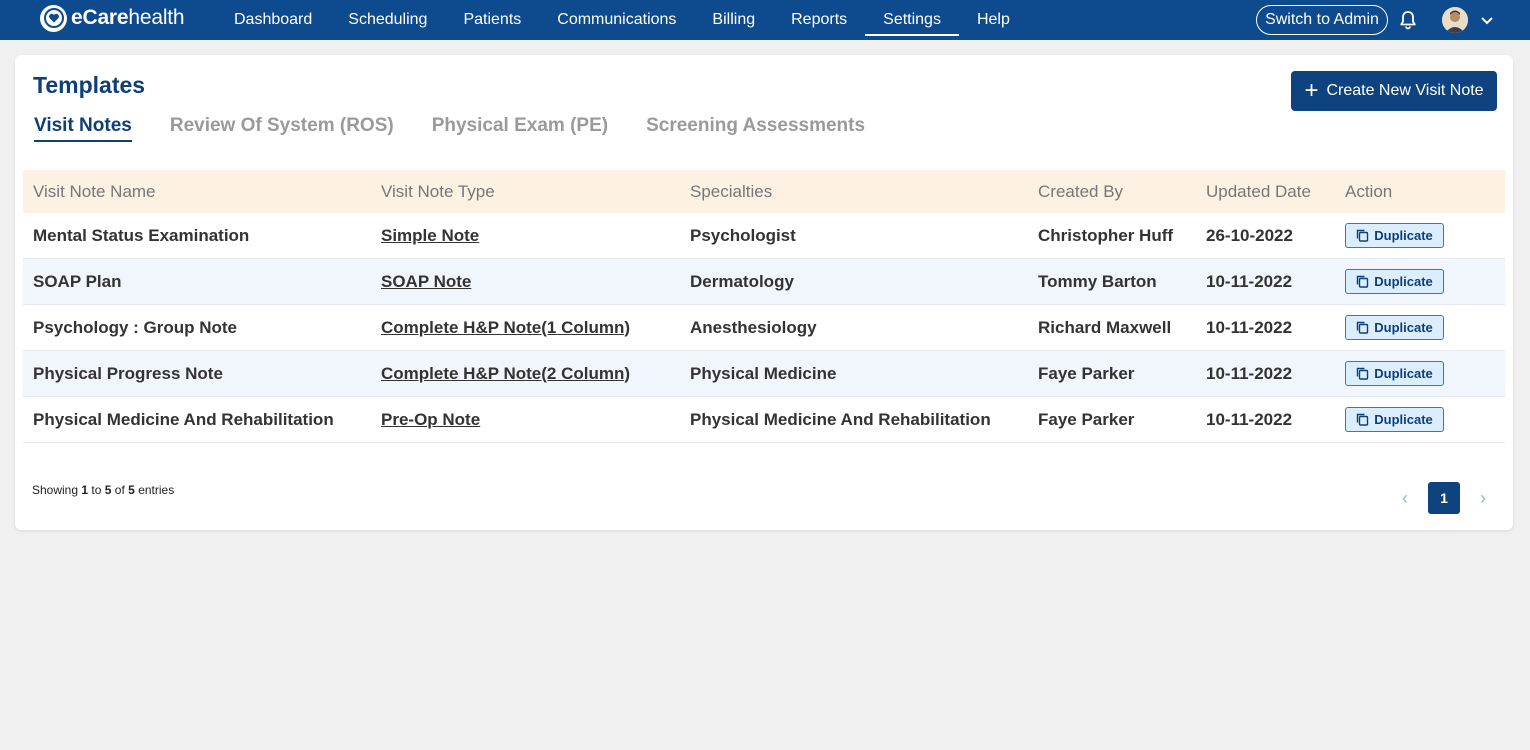  What do you see at coordinates (183, 419) in the screenshot?
I see `visit-note-name: Physical Medicine And Rehabilitation` at bounding box center [183, 419].